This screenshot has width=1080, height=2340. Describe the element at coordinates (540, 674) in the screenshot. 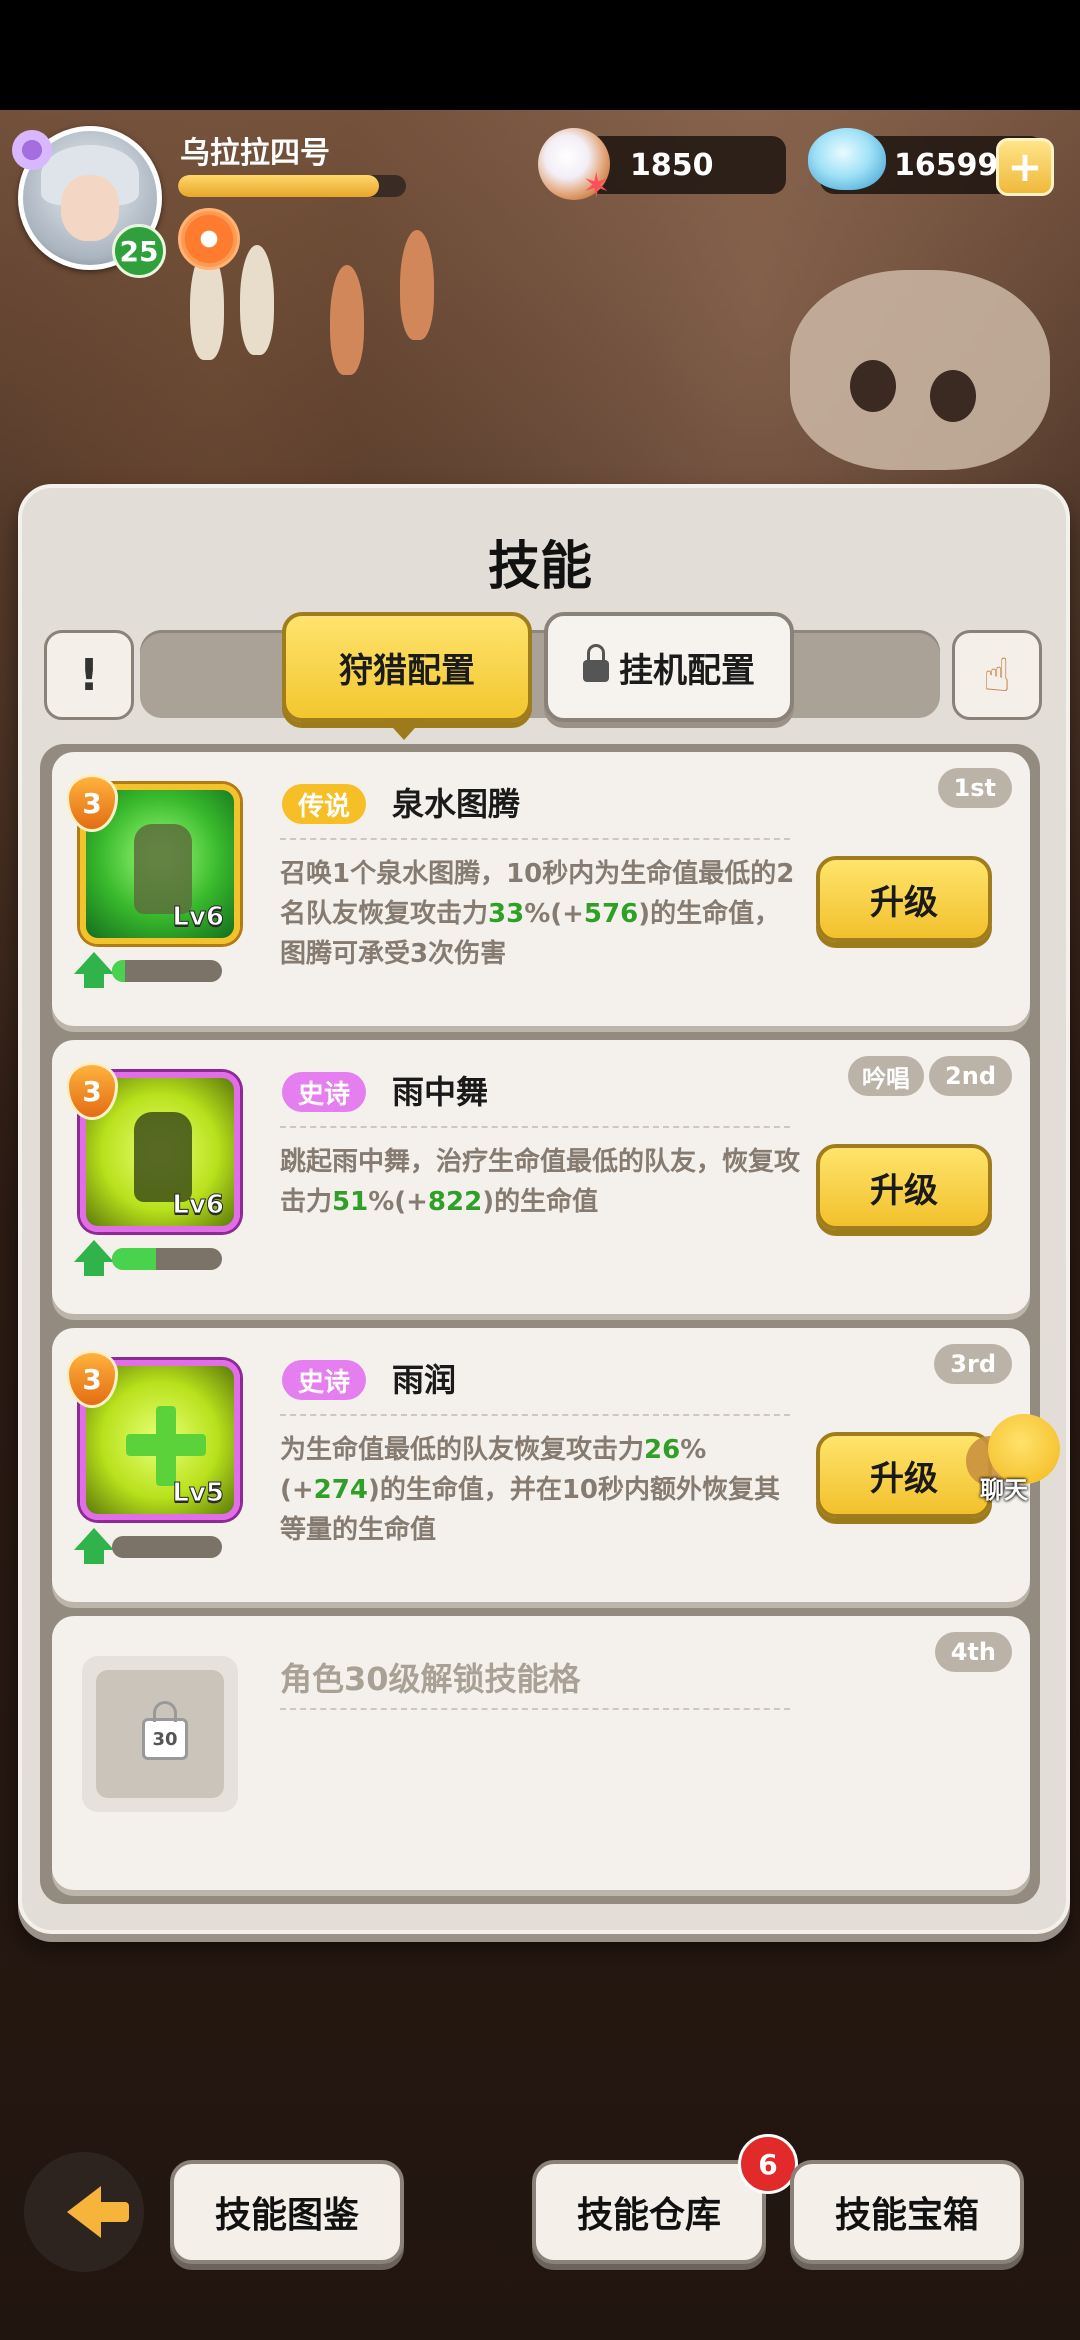

I see `tab-track` at that location.